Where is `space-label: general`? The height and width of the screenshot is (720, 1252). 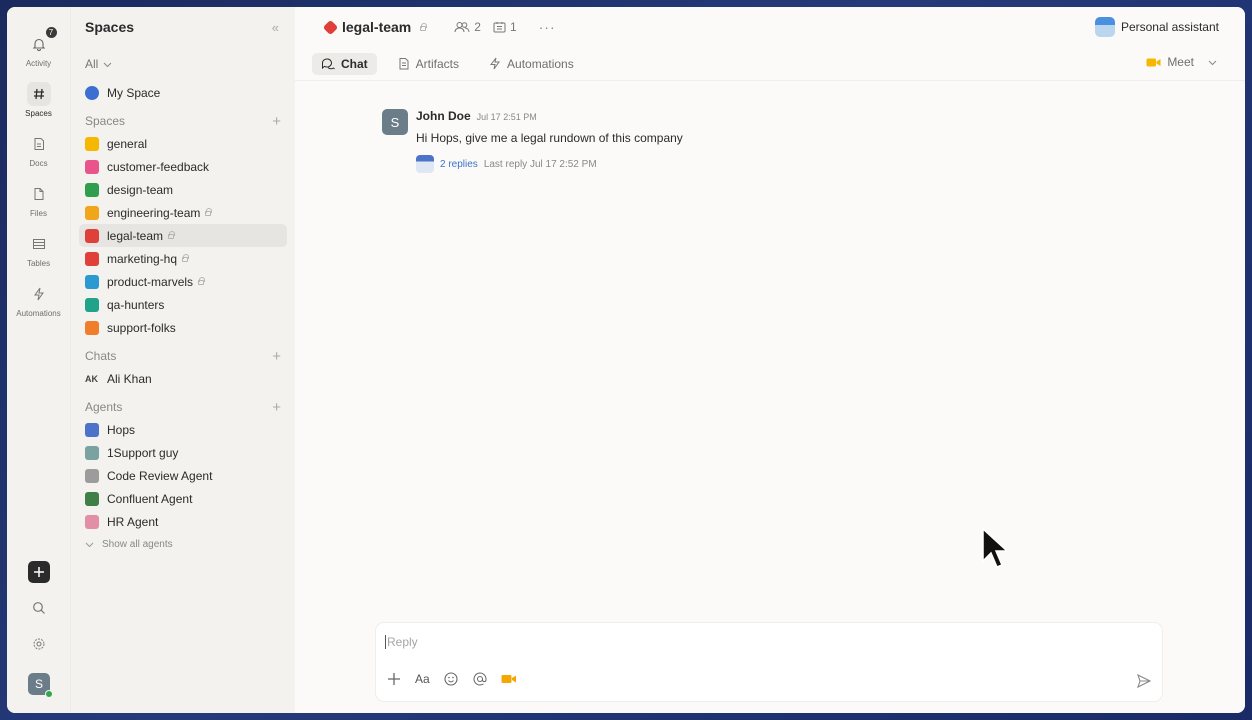 space-label: general is located at coordinates (127, 143).